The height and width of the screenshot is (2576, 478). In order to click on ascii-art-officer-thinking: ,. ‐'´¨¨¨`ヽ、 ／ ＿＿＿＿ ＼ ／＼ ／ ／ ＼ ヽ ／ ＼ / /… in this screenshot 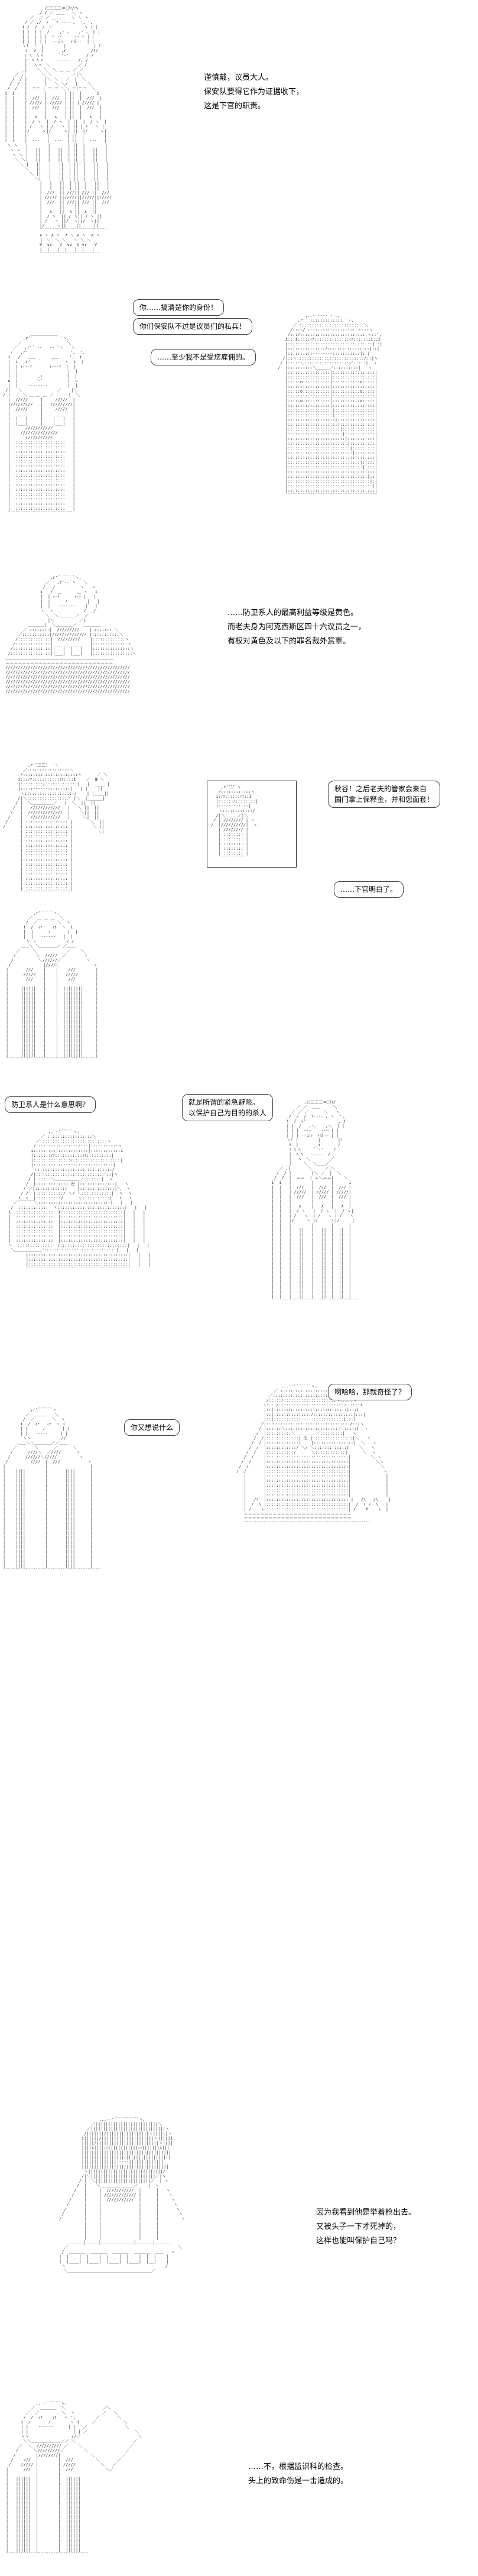, I will do `click(74, 2479)`.